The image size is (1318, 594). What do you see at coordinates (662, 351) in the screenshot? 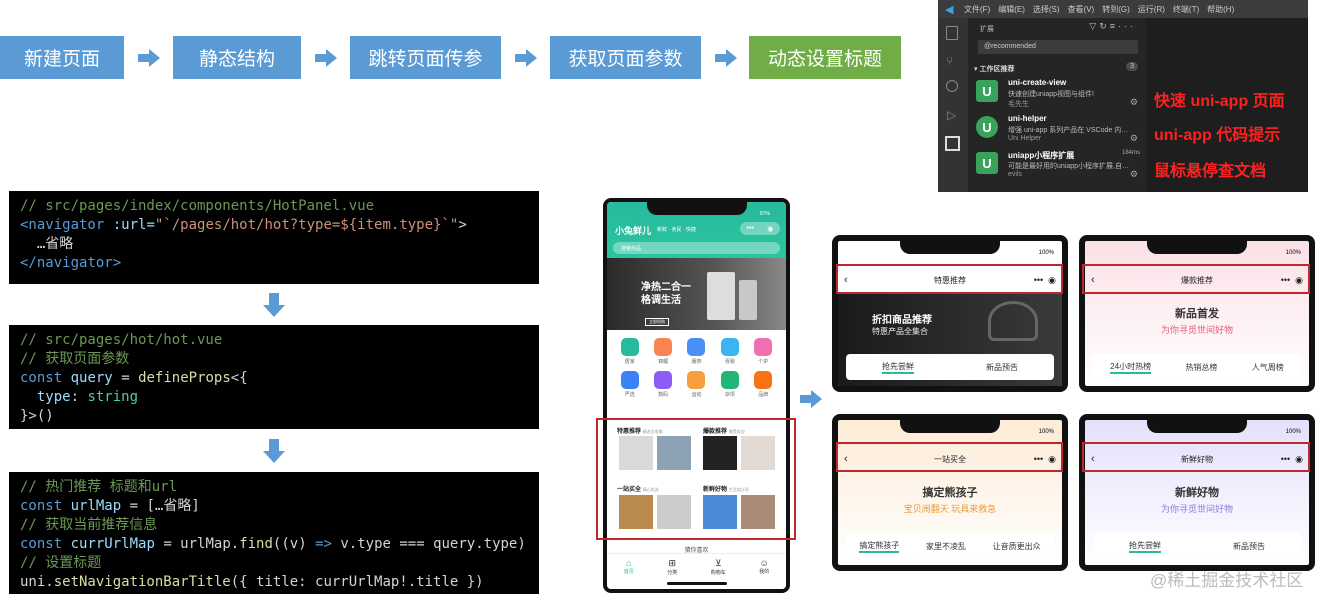
I see `category-item: 锦鲤` at bounding box center [662, 351].